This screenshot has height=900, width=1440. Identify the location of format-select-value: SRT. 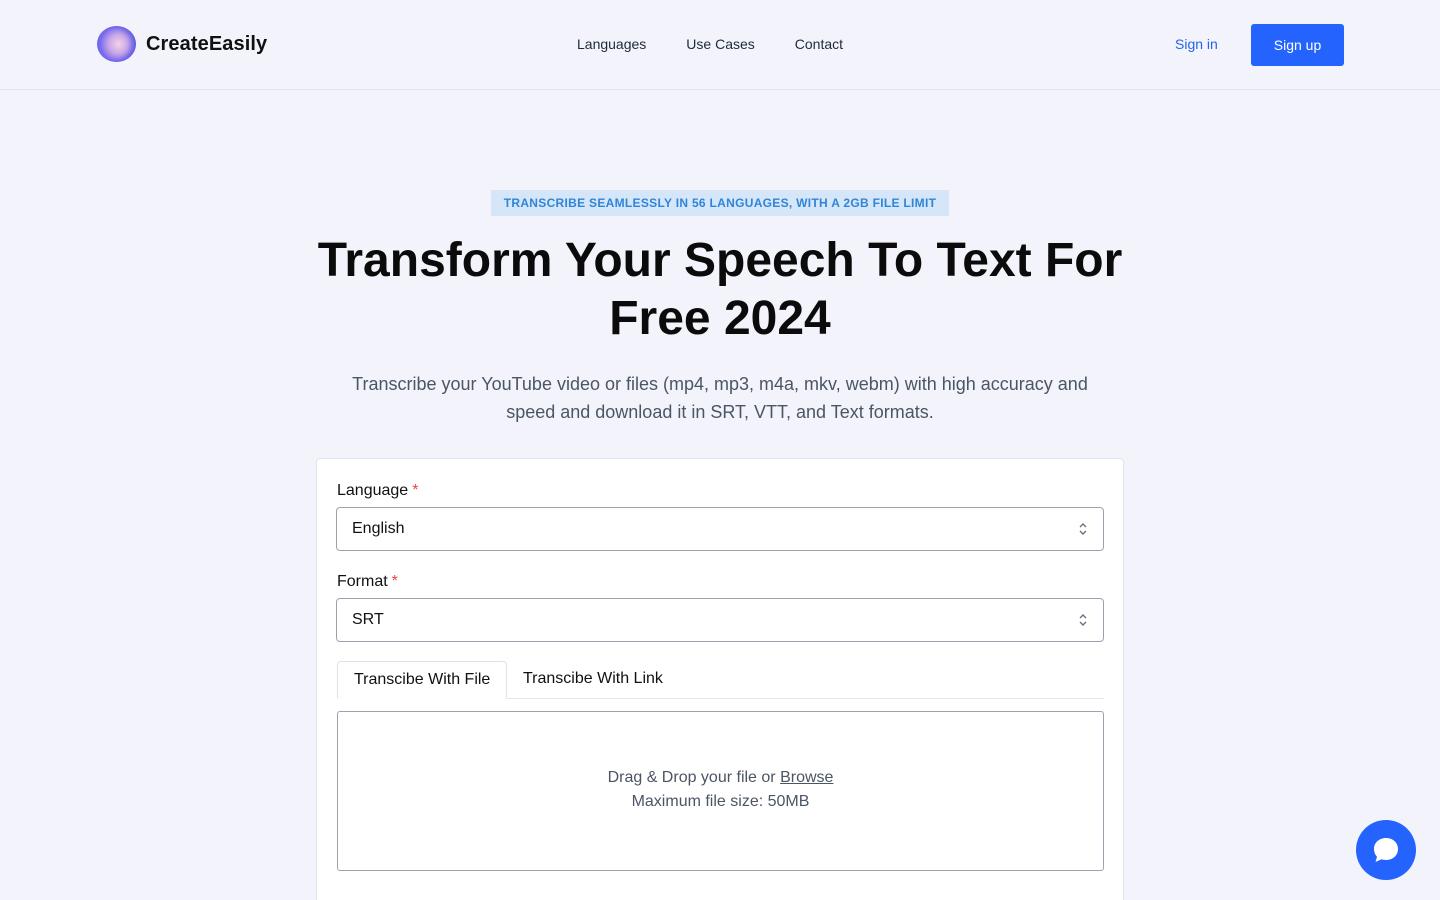
(368, 619).